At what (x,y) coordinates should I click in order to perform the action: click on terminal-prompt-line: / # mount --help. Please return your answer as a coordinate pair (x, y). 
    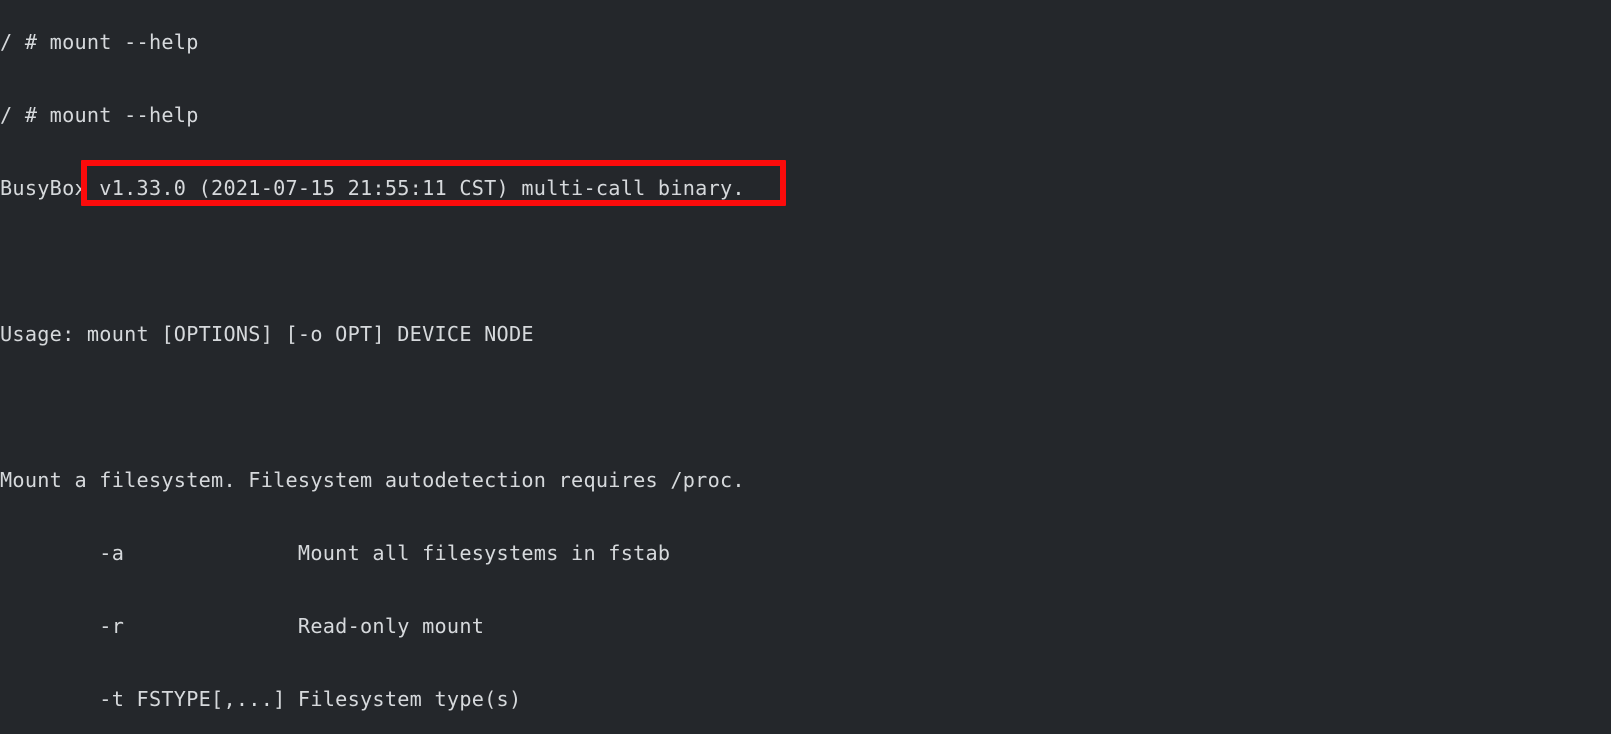
    Looking at the image, I should click on (99, 114).